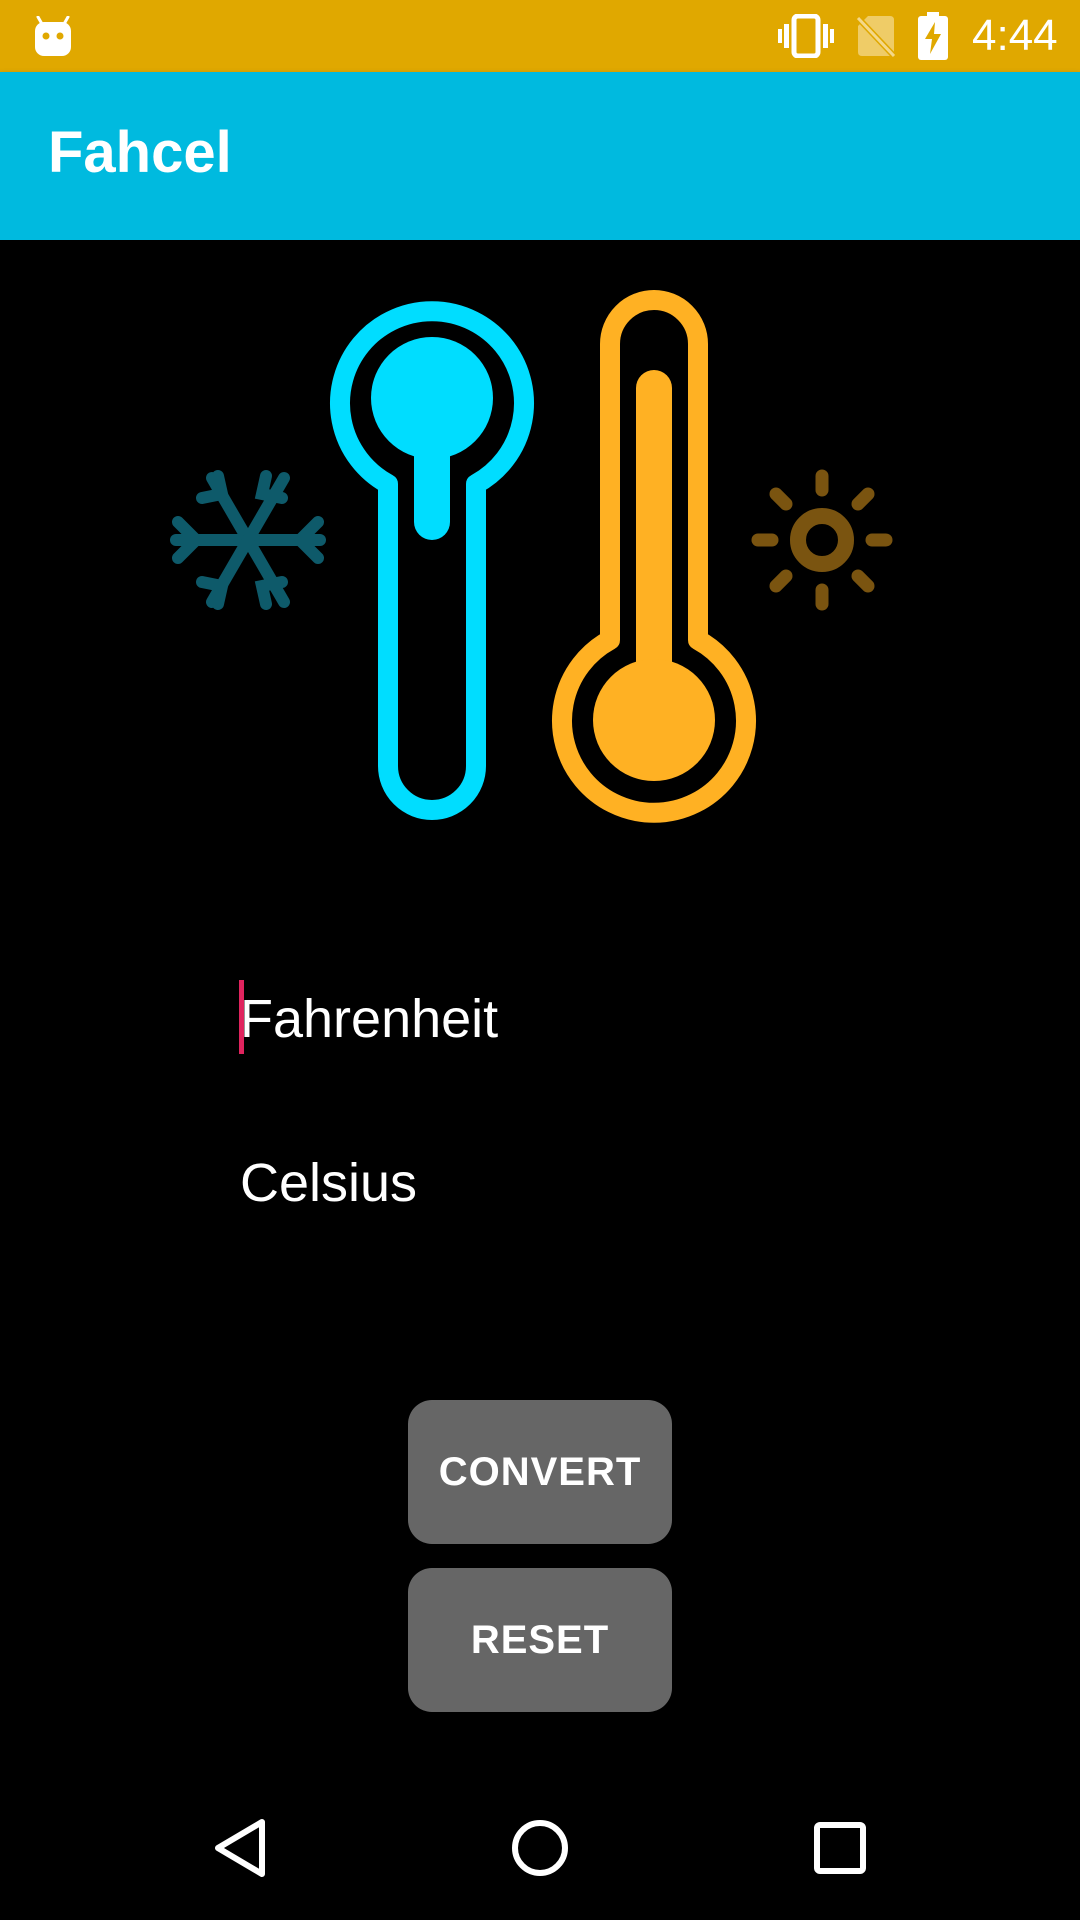 This screenshot has height=1920, width=1080. I want to click on celsius-input, so click(550, 1183).